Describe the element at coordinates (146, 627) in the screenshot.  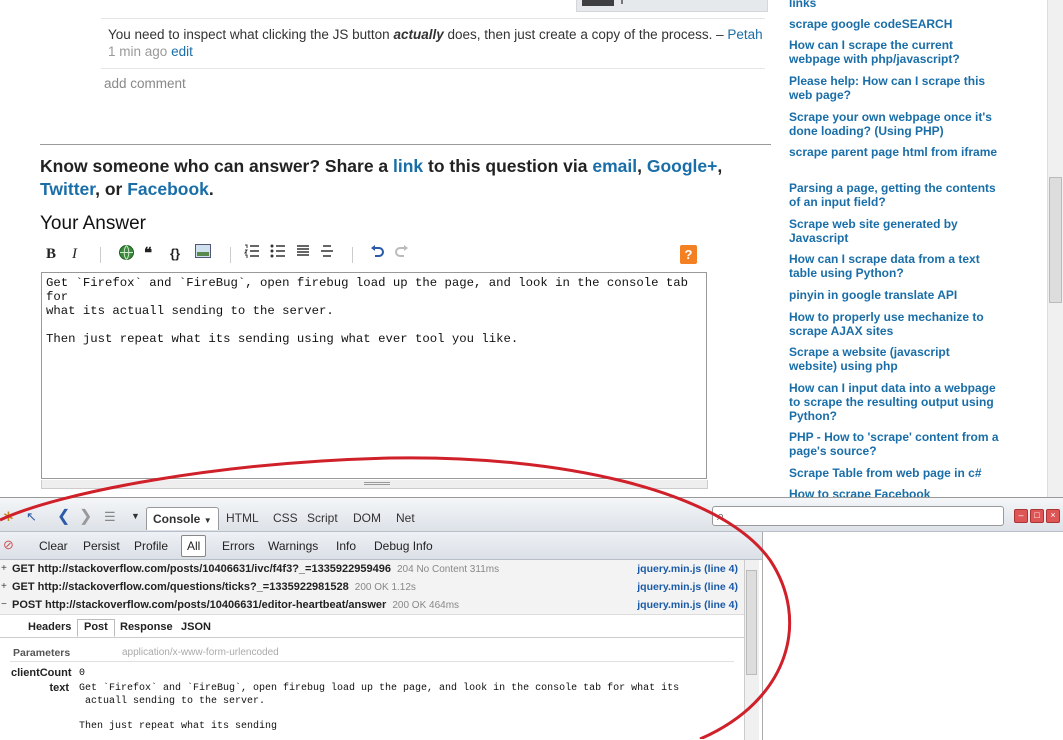
I see `tab-response: Response` at that location.